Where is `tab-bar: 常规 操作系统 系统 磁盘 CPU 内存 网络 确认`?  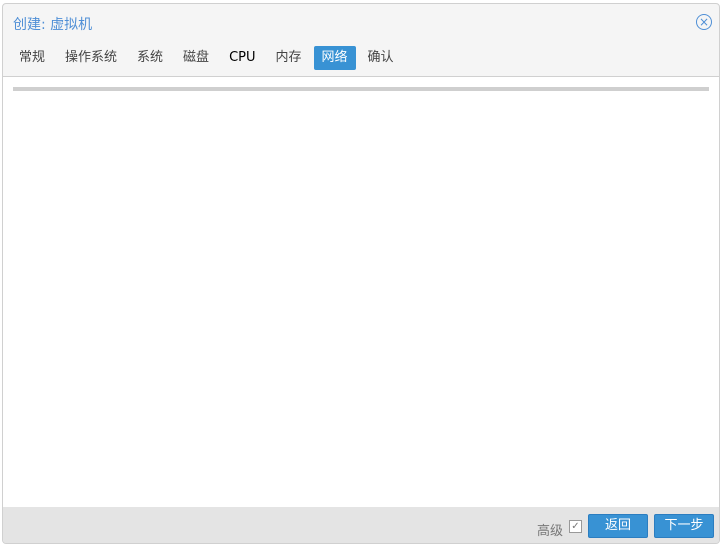 tab-bar: 常规 操作系统 系统 磁盘 CPU 内存 网络 确认 is located at coordinates (206, 58).